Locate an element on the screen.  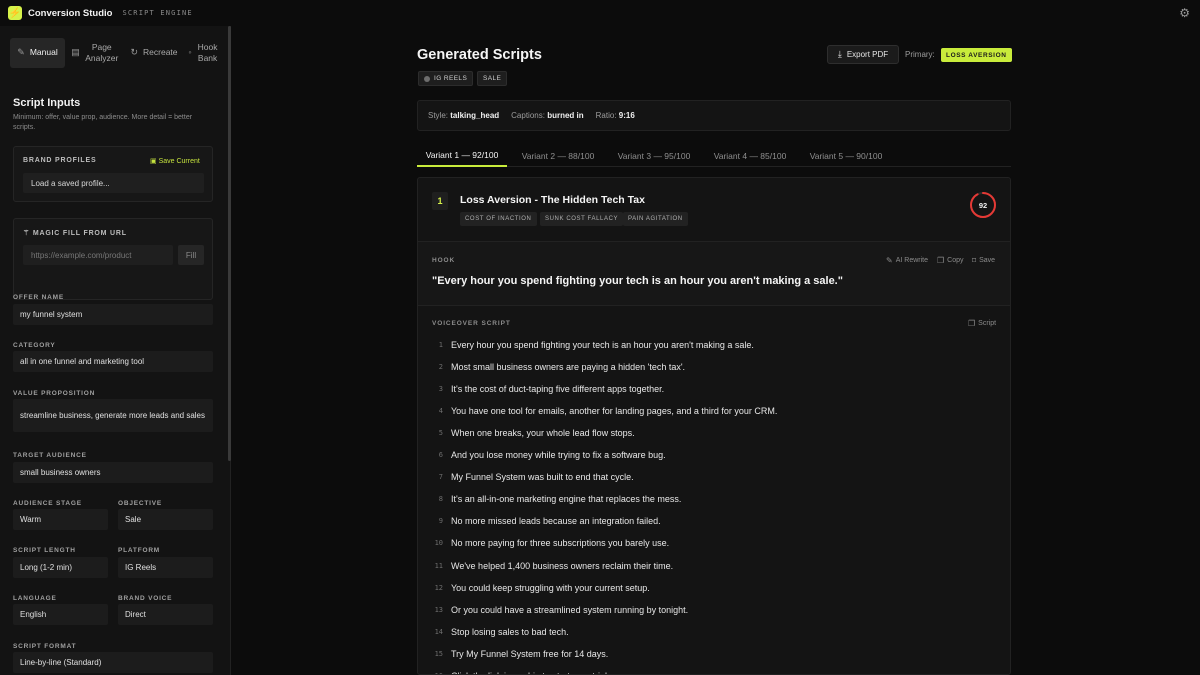
script-copy-button: ❐ Script is located at coordinates (982, 323).